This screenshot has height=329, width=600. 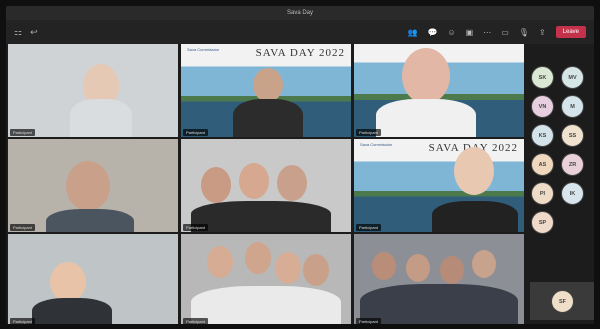 I want to click on people-button: 👥, so click(x=413, y=32).